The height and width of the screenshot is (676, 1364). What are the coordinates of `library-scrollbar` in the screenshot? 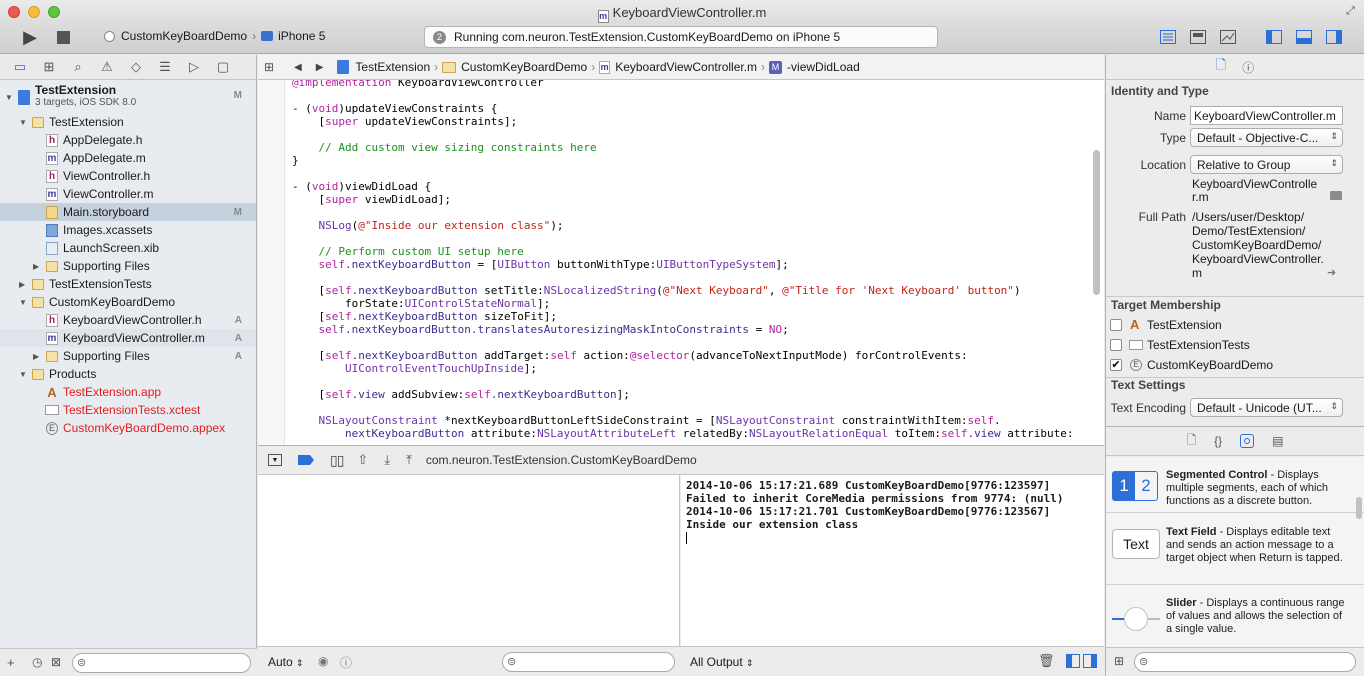 It's located at (1359, 508).